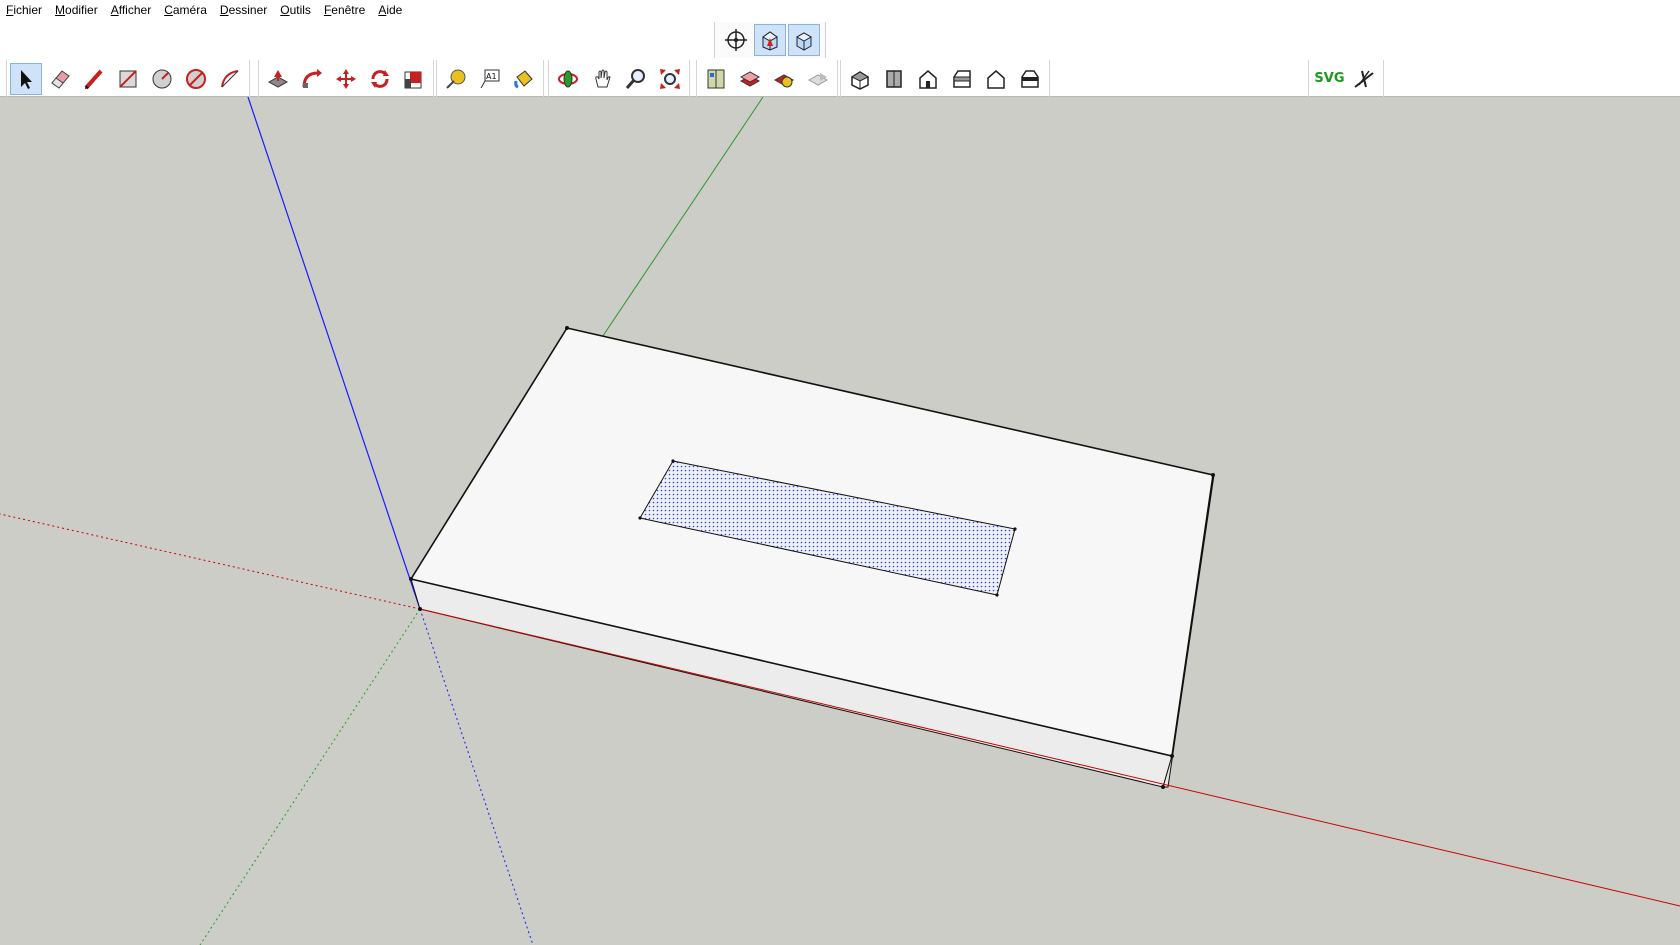 This screenshot has width=1680, height=945. Describe the element at coordinates (135, 10) in the screenshot. I see `menu-label-rest: fficher` at that location.